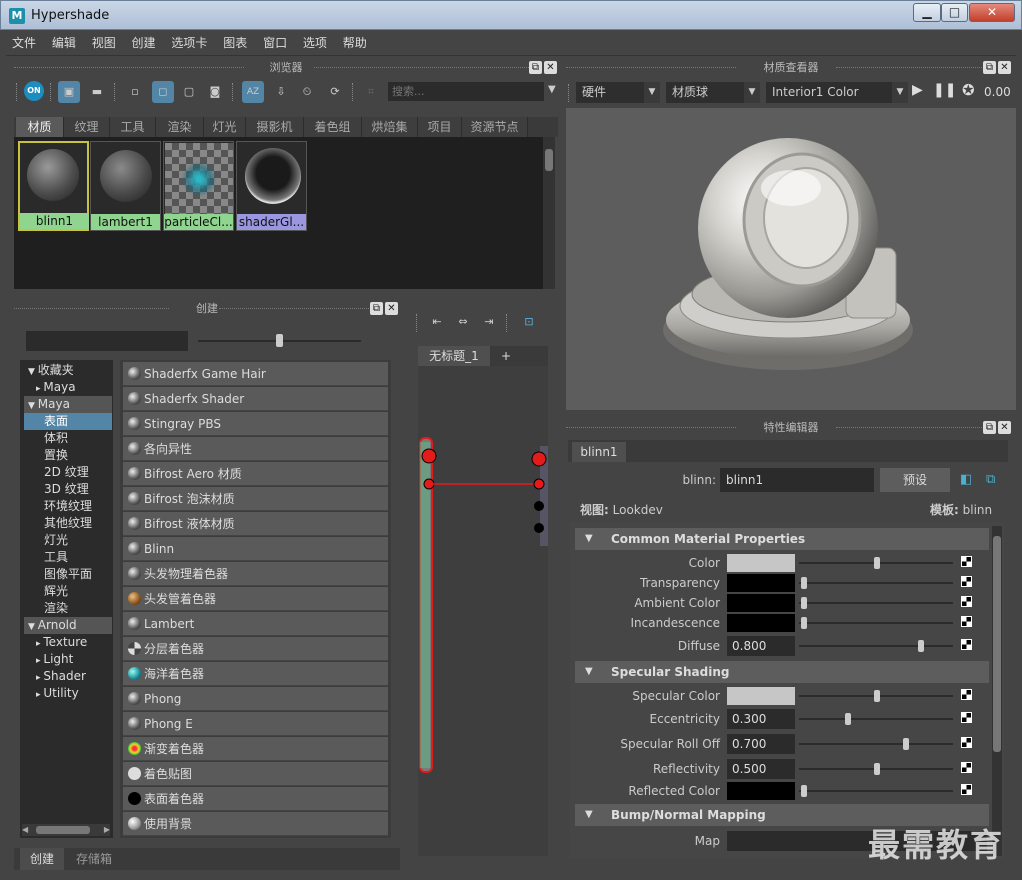 The image size is (1022, 880). Describe the element at coordinates (255, 399) in the screenshot. I see `node-item: Shaderfx Shader` at that location.